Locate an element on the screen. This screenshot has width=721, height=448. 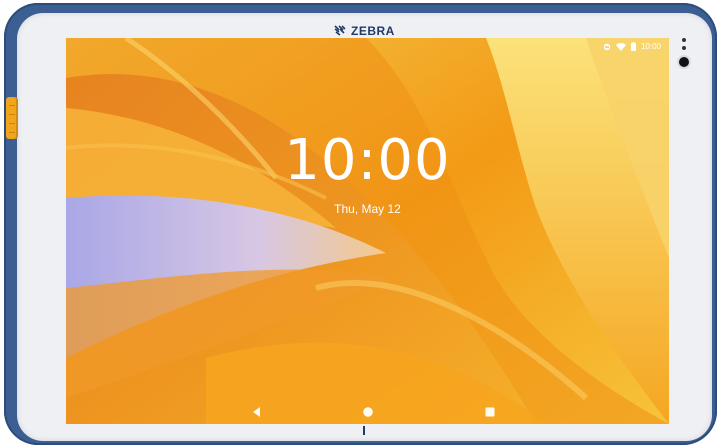
brand-name: ZEBRA is located at coordinates (373, 31).